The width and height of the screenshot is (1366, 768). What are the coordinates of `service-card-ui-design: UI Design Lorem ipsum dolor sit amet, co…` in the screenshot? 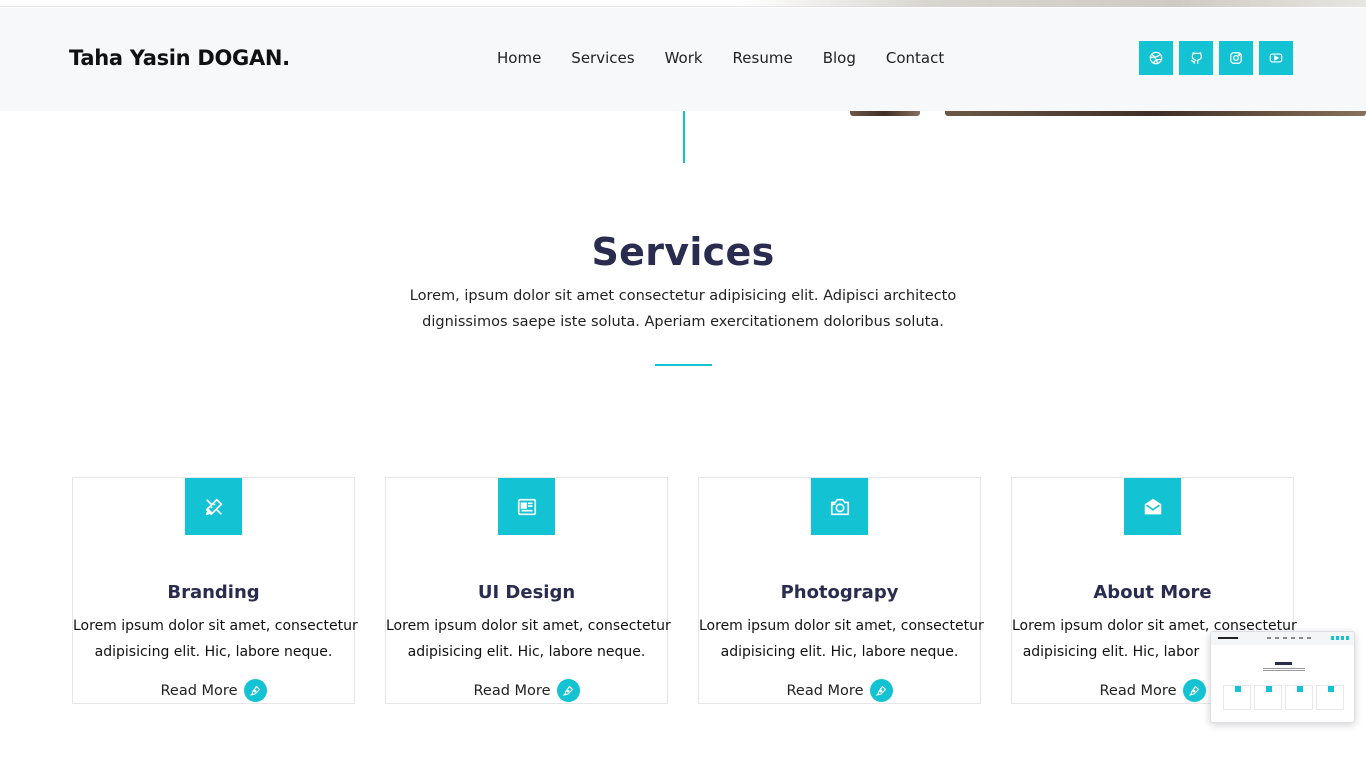 It's located at (528, 590).